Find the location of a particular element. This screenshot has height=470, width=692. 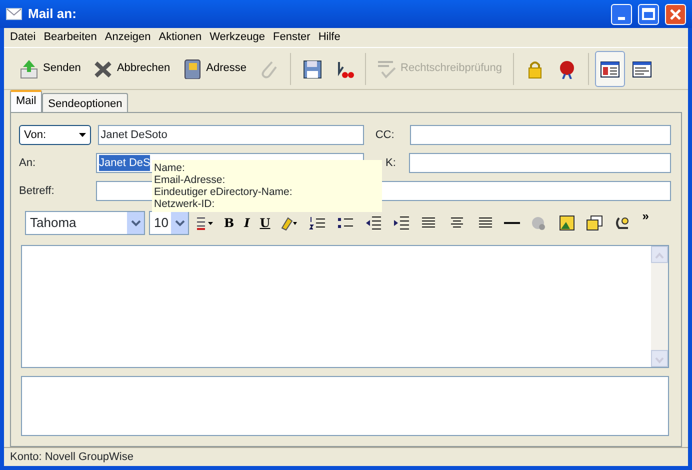

field-label: Betreff: is located at coordinates (37, 191).